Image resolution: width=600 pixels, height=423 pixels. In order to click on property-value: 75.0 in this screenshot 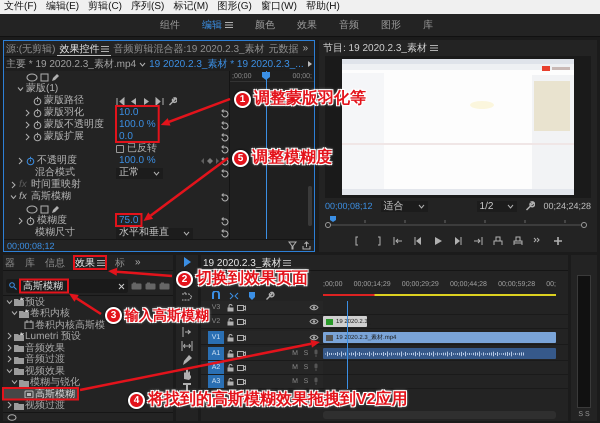, I will do `click(129, 221)`.